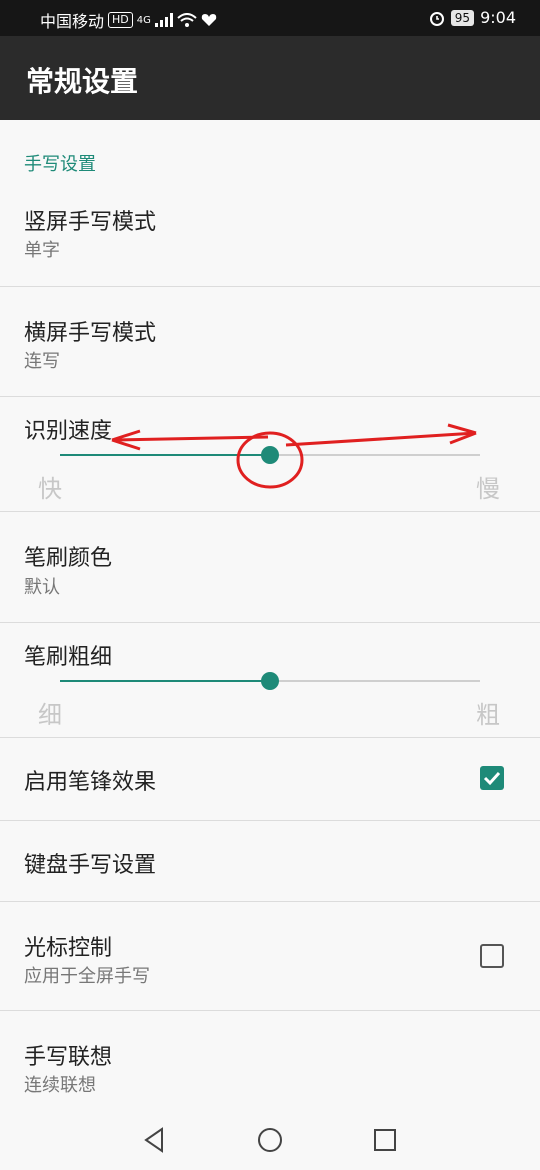  Describe the element at coordinates (270, 78) in the screenshot. I see `app-bar: 常规设置` at that location.